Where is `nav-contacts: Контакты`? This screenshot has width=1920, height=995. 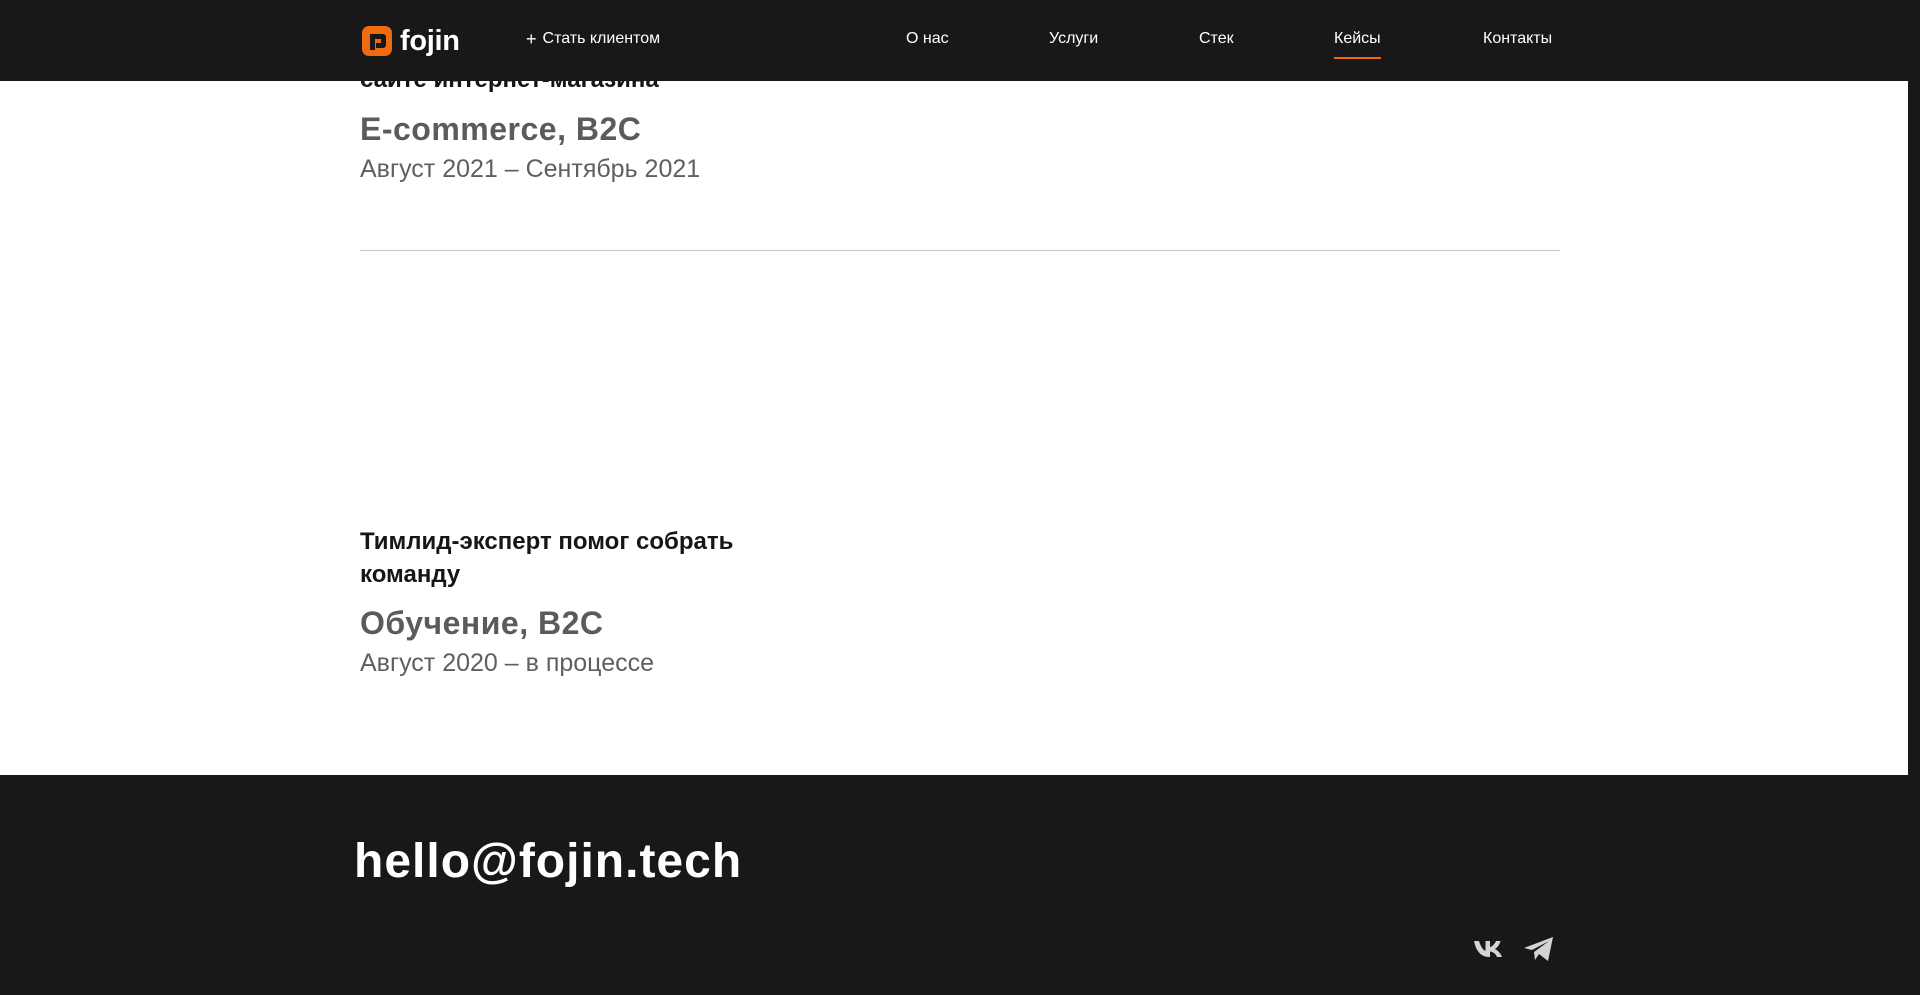
nav-contacts: Контакты is located at coordinates (1517, 39).